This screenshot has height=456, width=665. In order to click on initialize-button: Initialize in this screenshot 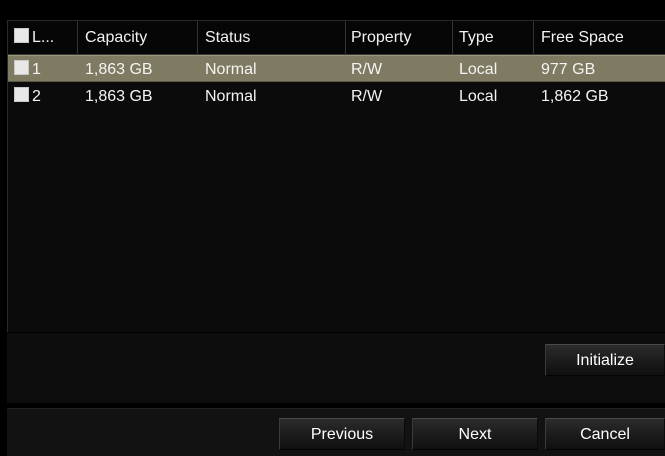, I will do `click(605, 360)`.